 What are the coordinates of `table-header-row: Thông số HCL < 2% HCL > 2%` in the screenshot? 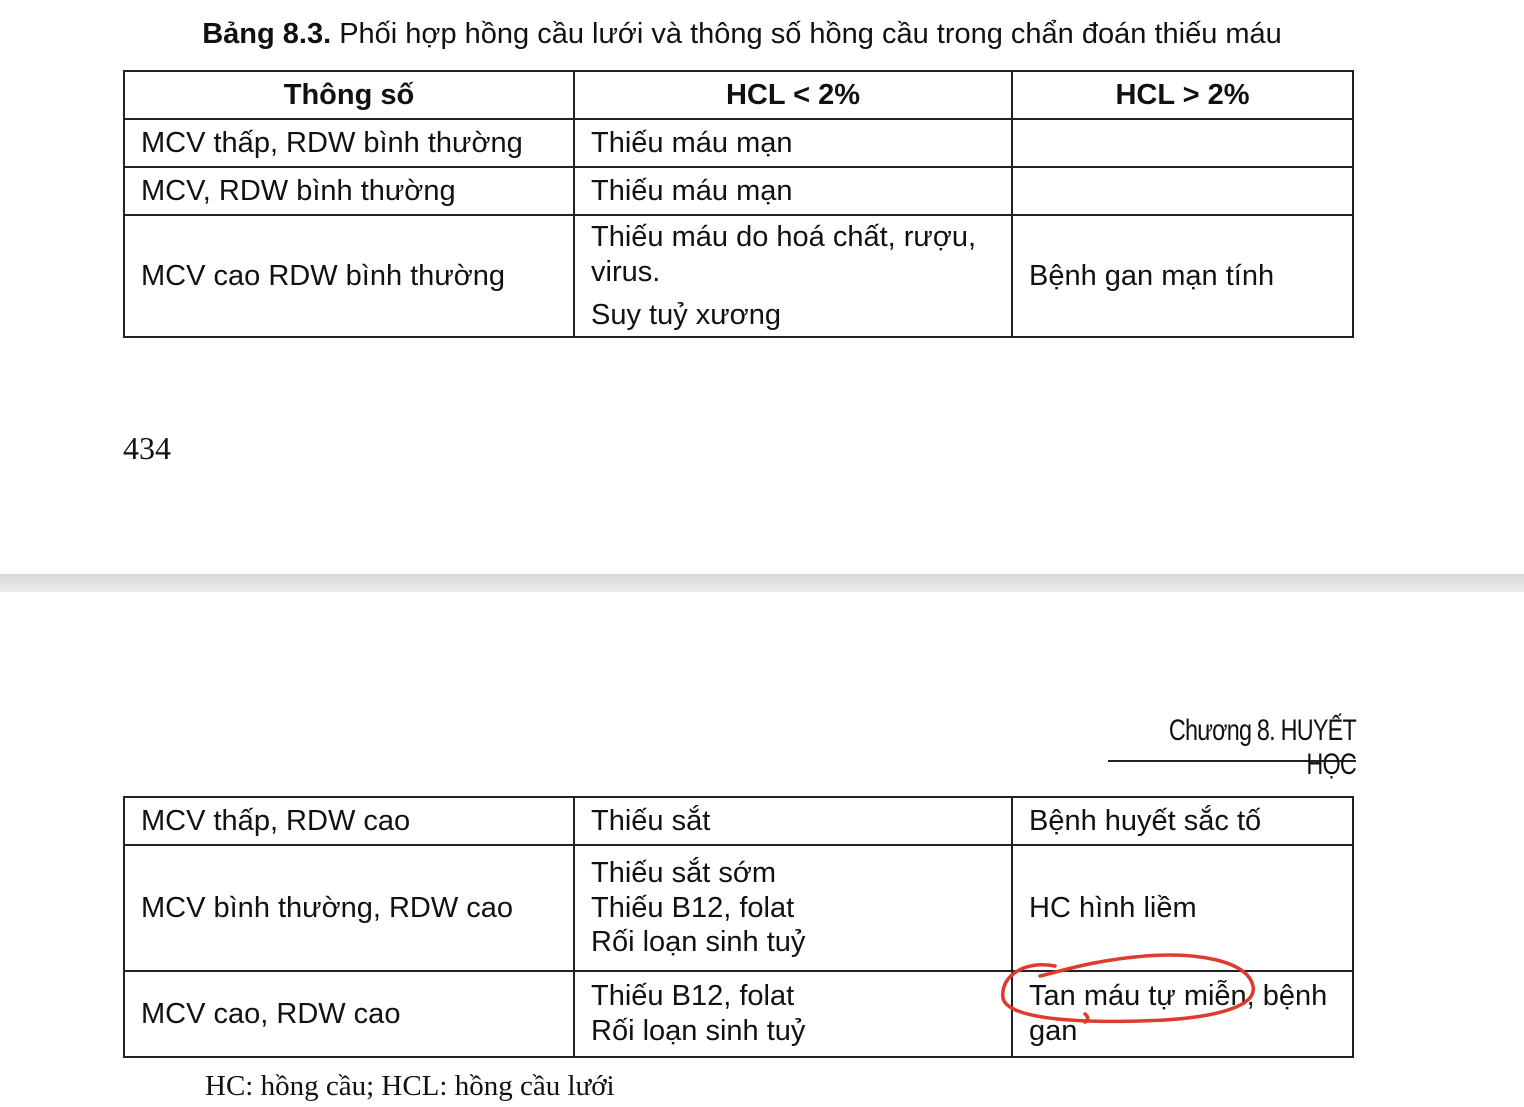 It's located at (738, 95).